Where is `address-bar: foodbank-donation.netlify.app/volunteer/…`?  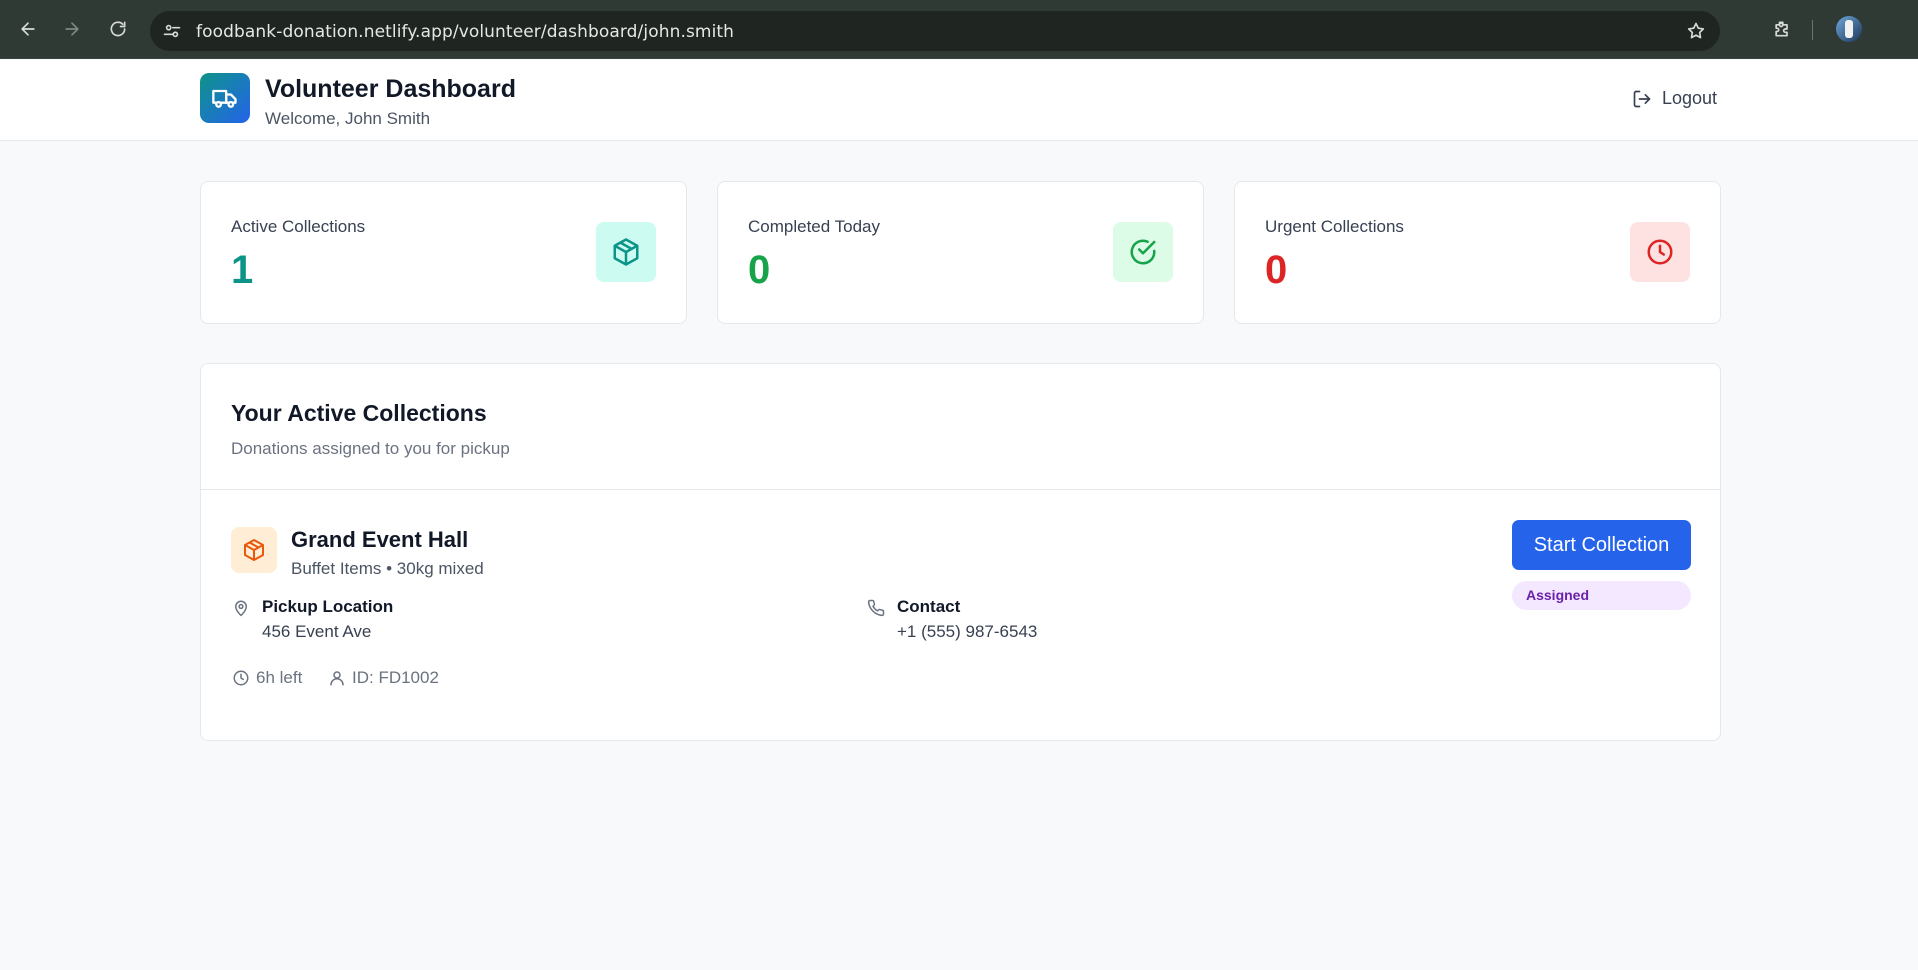
address-bar: foodbank-donation.netlify.app/volunteer/… is located at coordinates (935, 31).